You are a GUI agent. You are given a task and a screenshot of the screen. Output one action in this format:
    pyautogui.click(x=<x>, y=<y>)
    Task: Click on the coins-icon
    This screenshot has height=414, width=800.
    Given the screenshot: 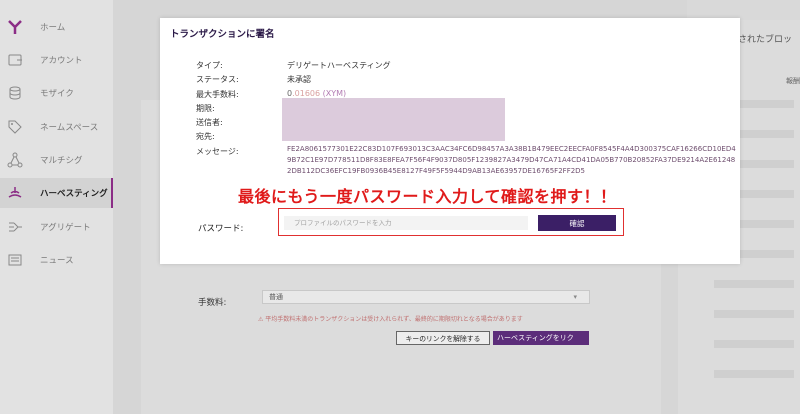 What is the action you would take?
    pyautogui.click(x=15, y=93)
    